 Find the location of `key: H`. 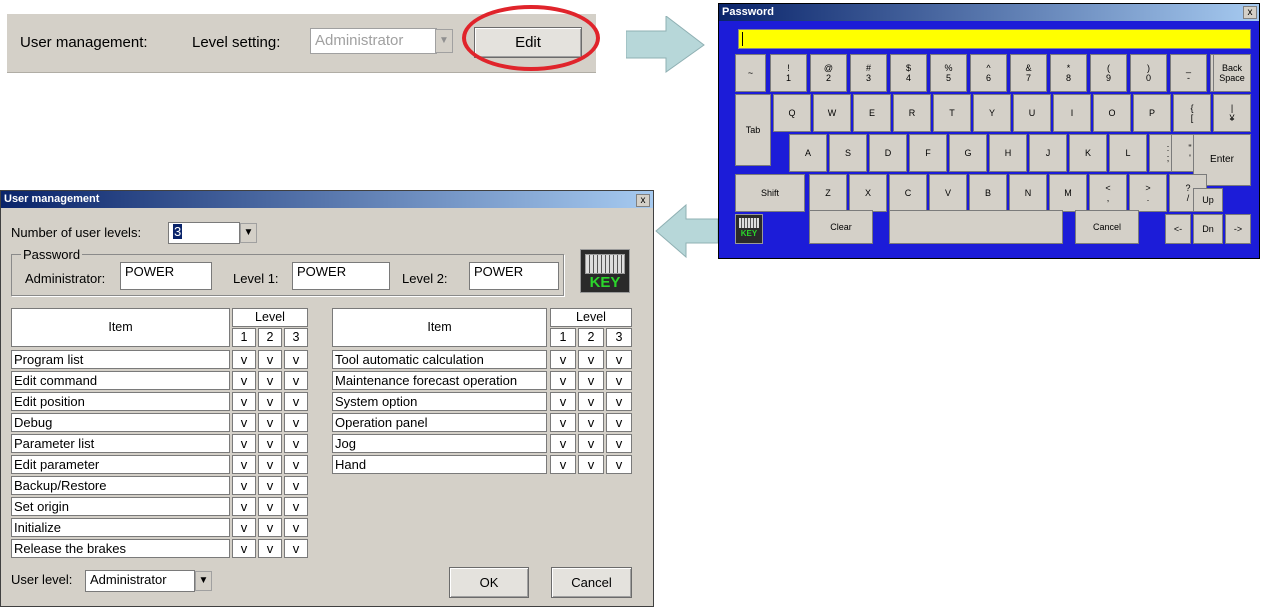

key: H is located at coordinates (1008, 153).